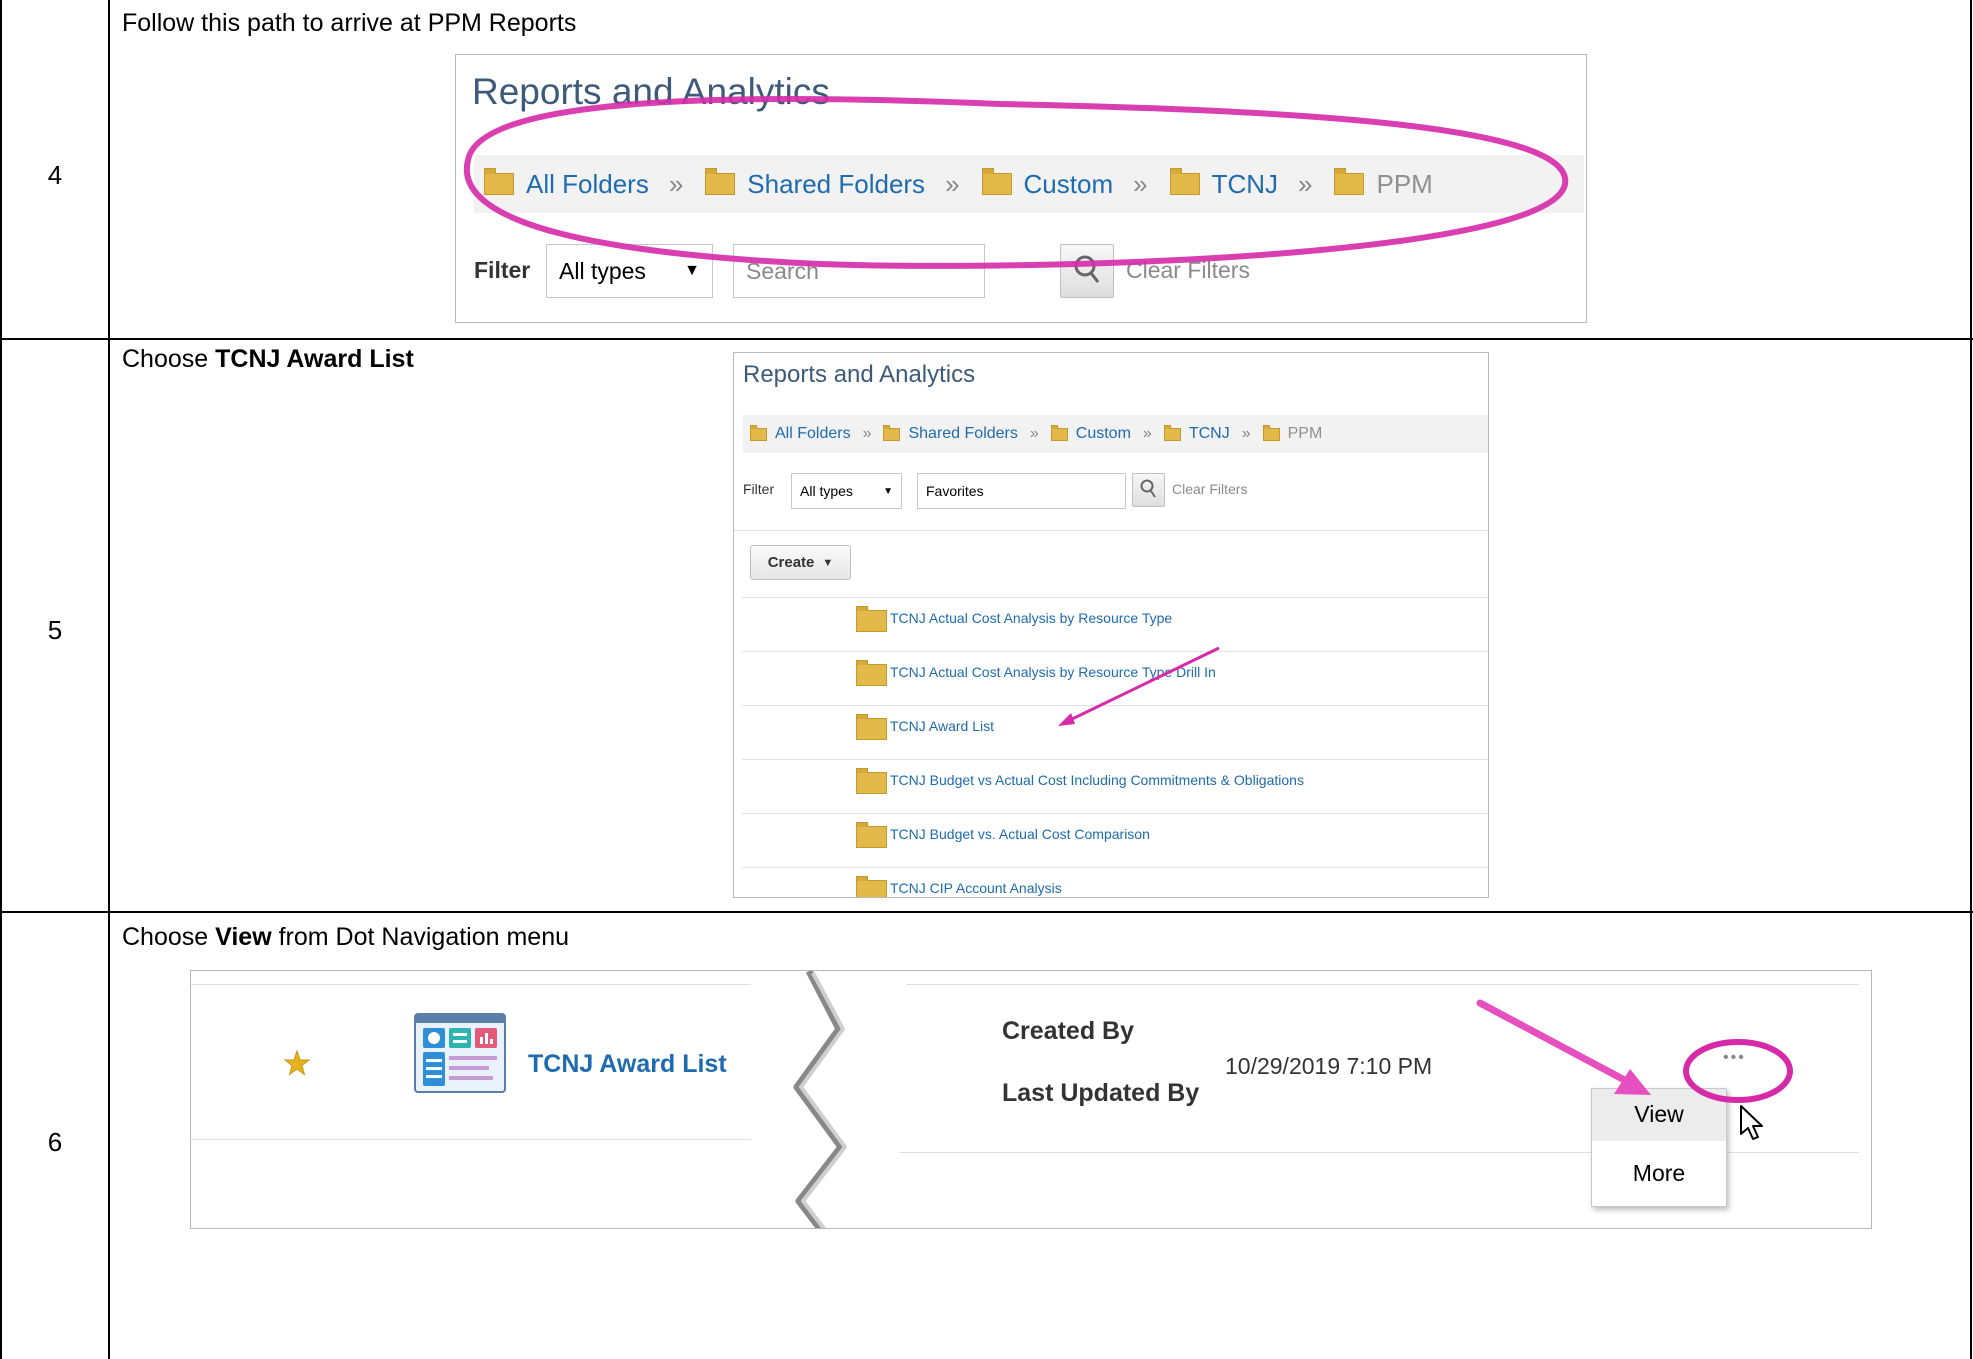 The image size is (1973, 1359). Describe the element at coordinates (1634, 1051) in the screenshot. I see `highlight-overlay` at that location.